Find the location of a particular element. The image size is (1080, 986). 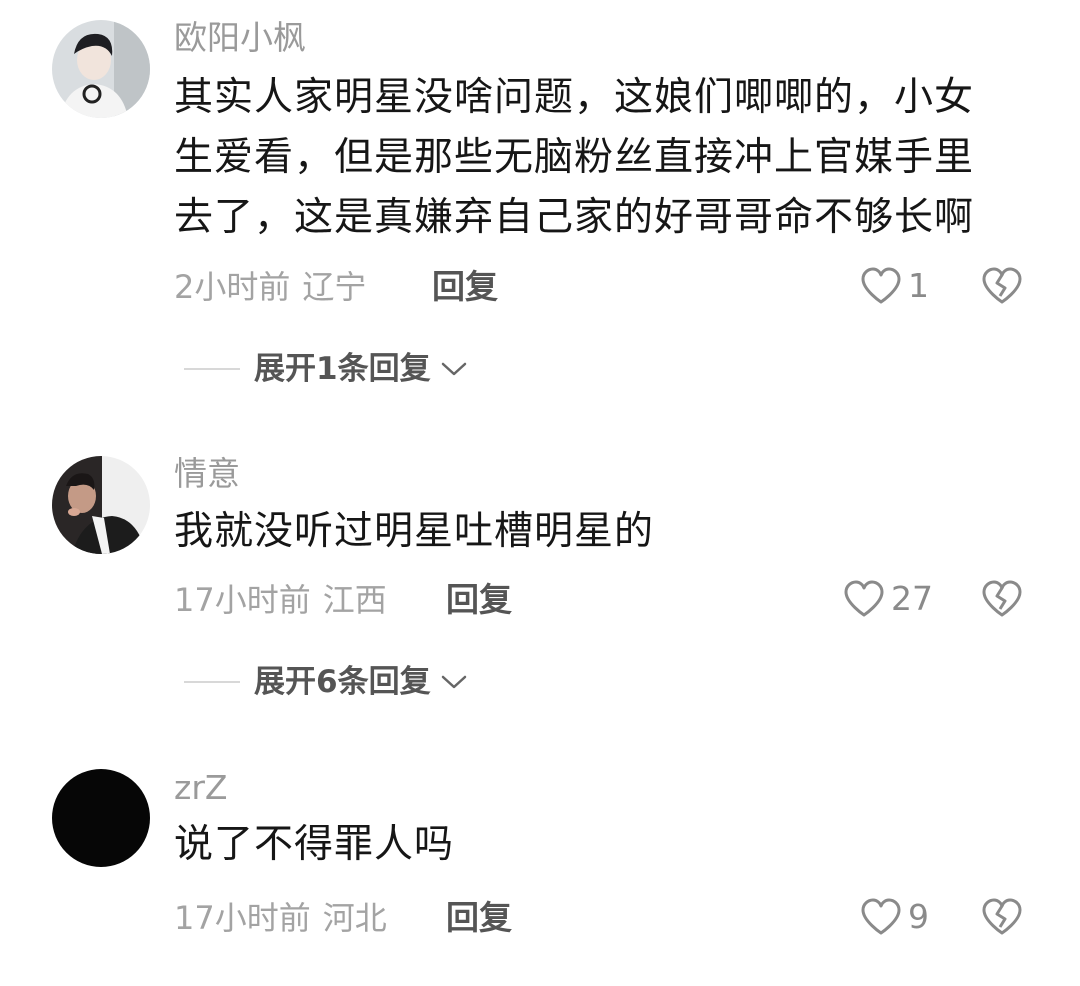

location: 辽宁 is located at coordinates (334, 287).